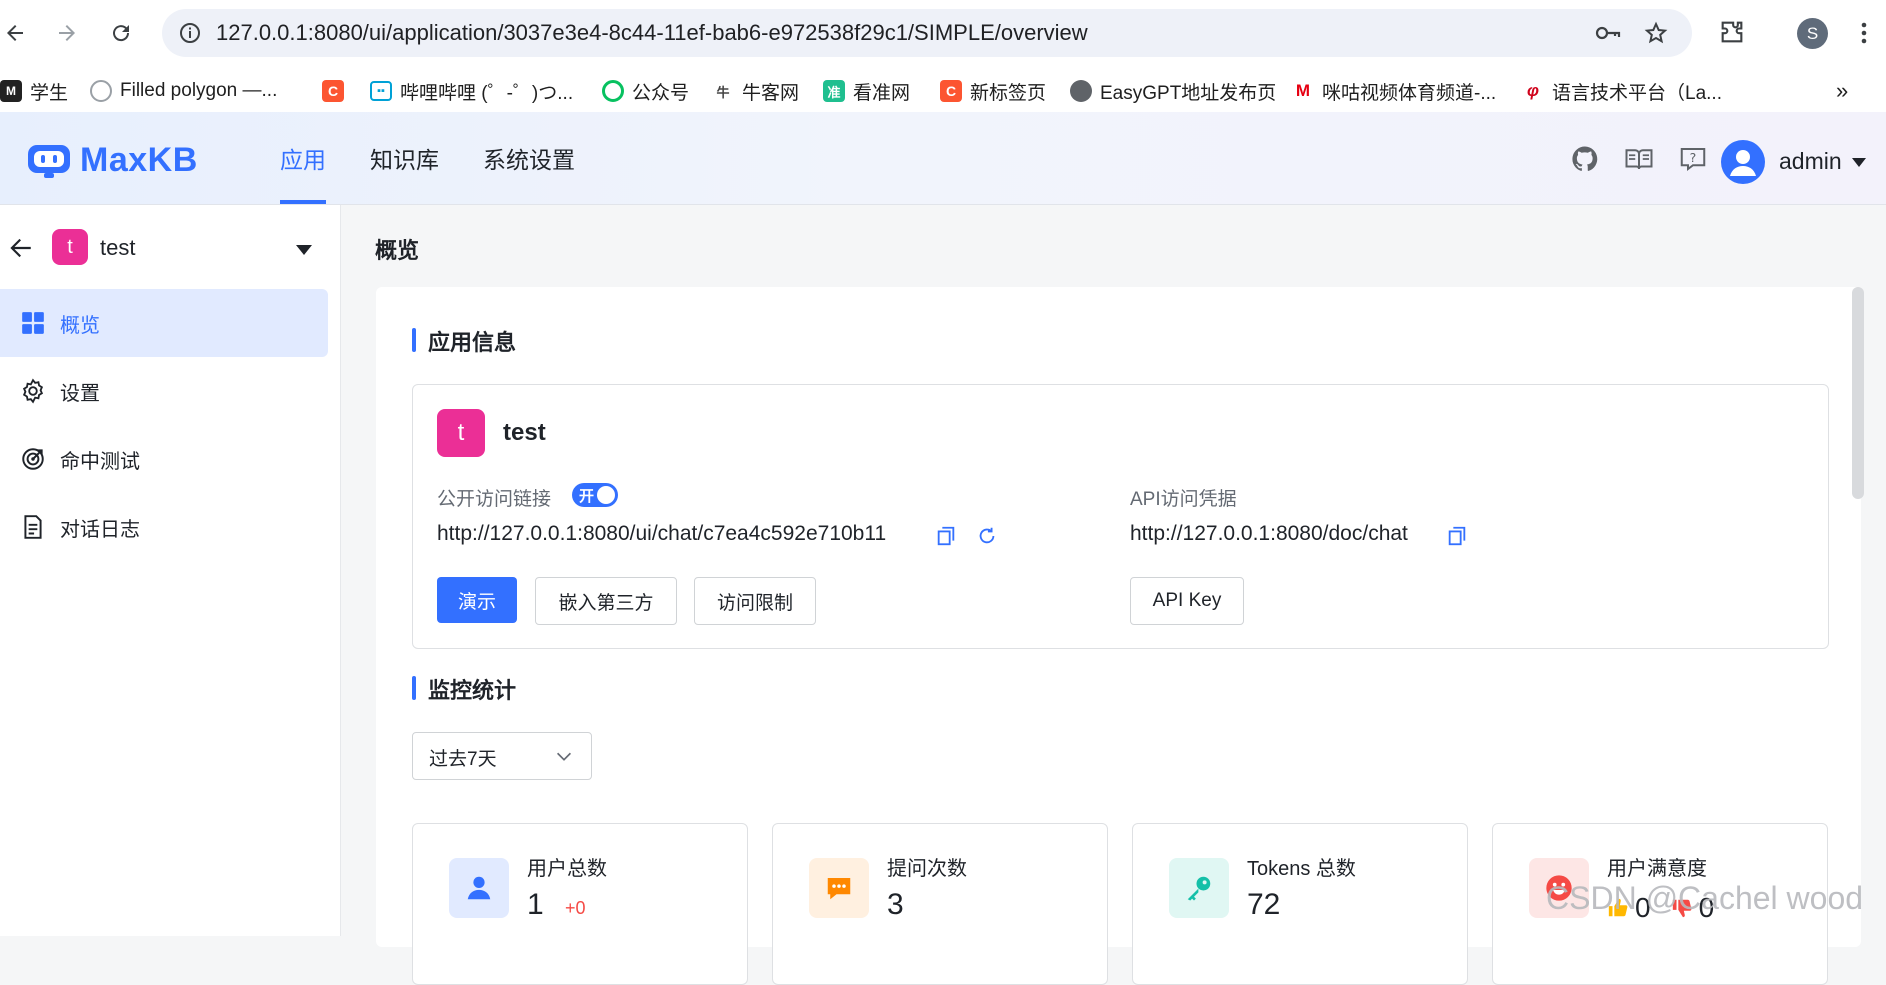 This screenshot has height=985, width=1886. Describe the element at coordinates (866, 91) in the screenshot. I see `bookmark-item: 准 看准网` at that location.